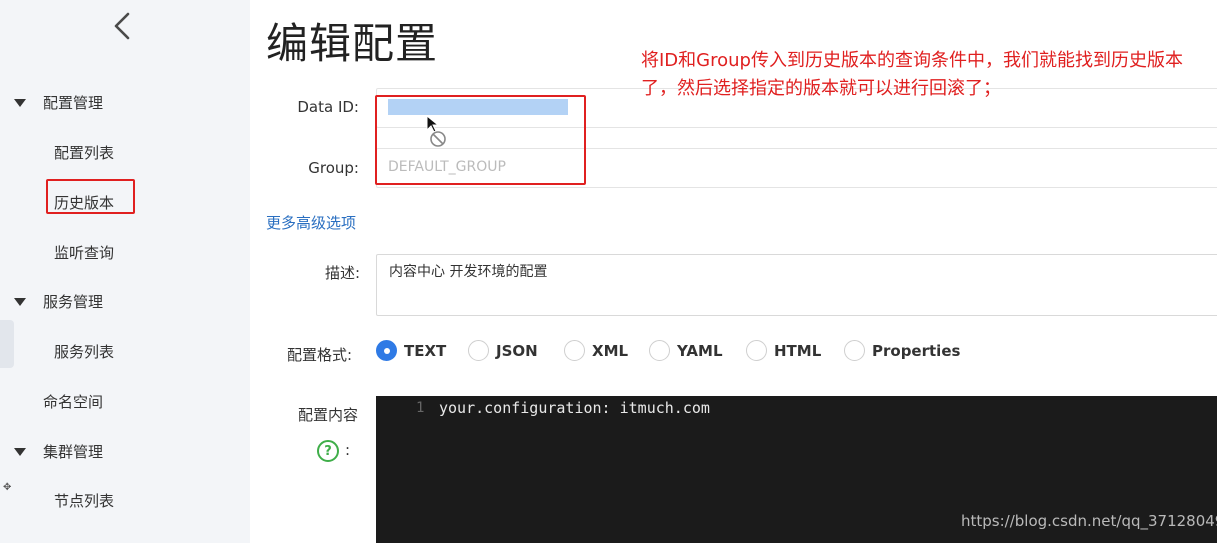 This screenshot has height=543, width=1217. What do you see at coordinates (7, 487) in the screenshot?
I see `move-cursor-icon: ✥` at bounding box center [7, 487].